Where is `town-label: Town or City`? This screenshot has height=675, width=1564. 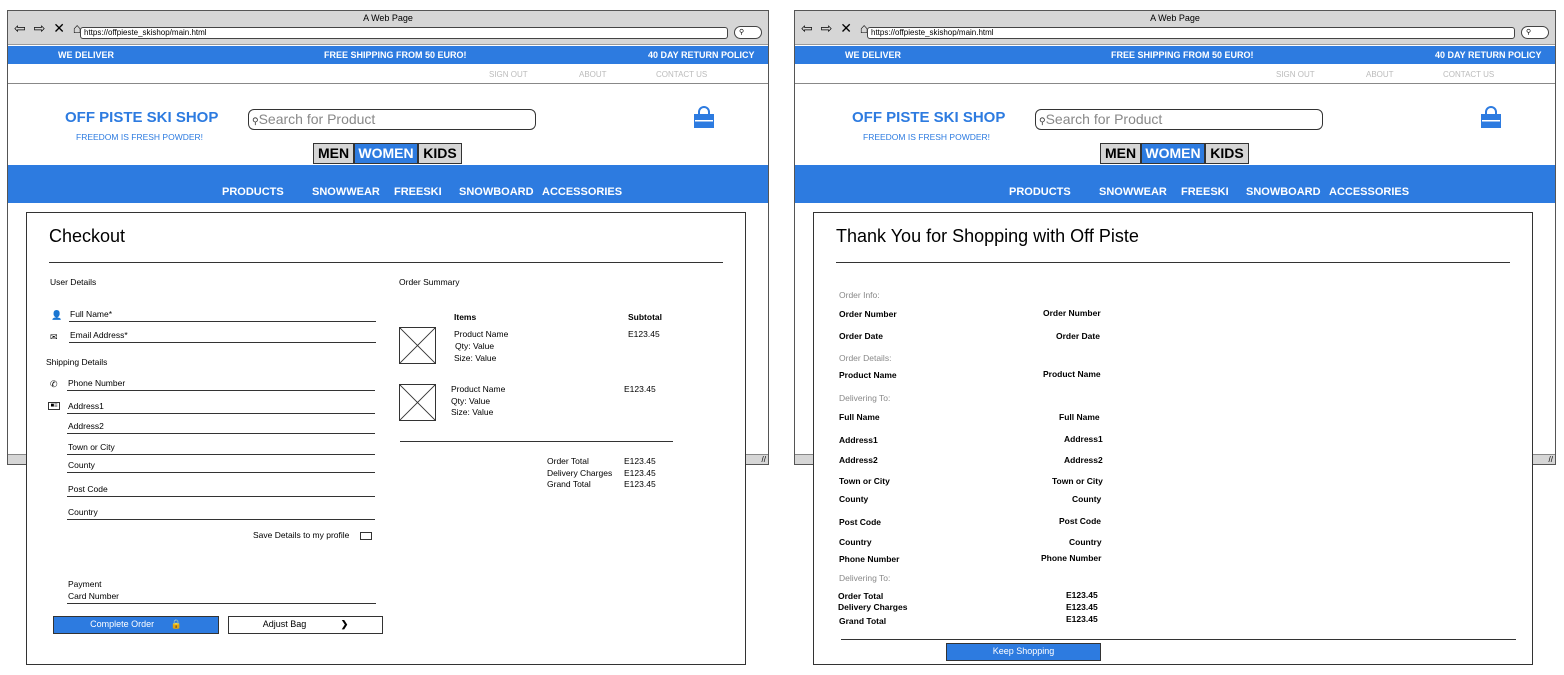
town-label: Town or City is located at coordinates (91, 447).